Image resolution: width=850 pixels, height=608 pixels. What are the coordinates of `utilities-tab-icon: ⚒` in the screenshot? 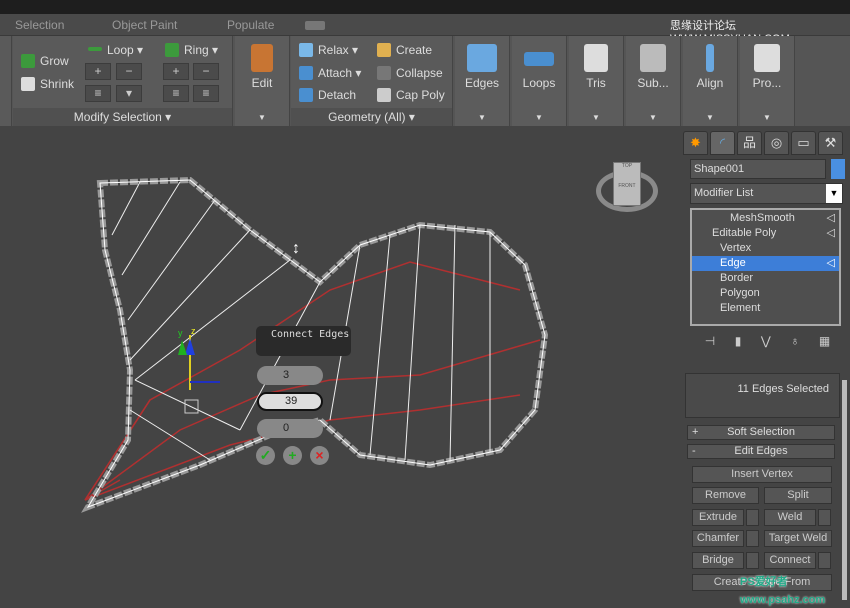 It's located at (830, 143).